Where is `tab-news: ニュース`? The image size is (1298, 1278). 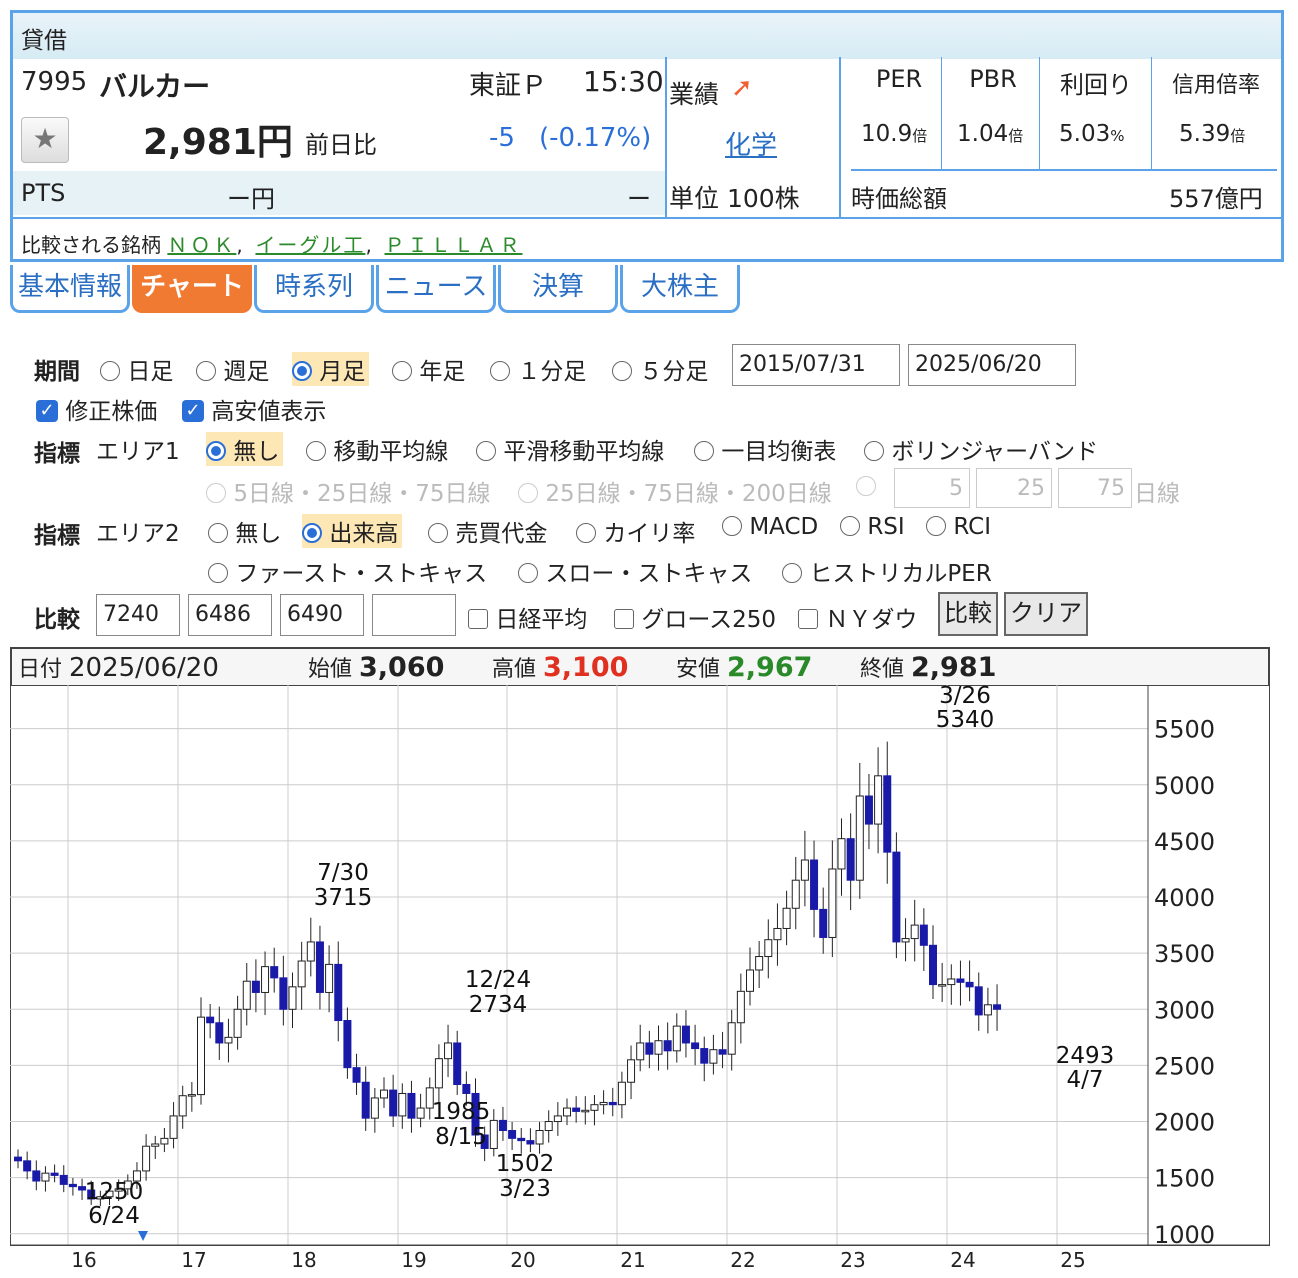 tab-news: ニュース is located at coordinates (436, 289).